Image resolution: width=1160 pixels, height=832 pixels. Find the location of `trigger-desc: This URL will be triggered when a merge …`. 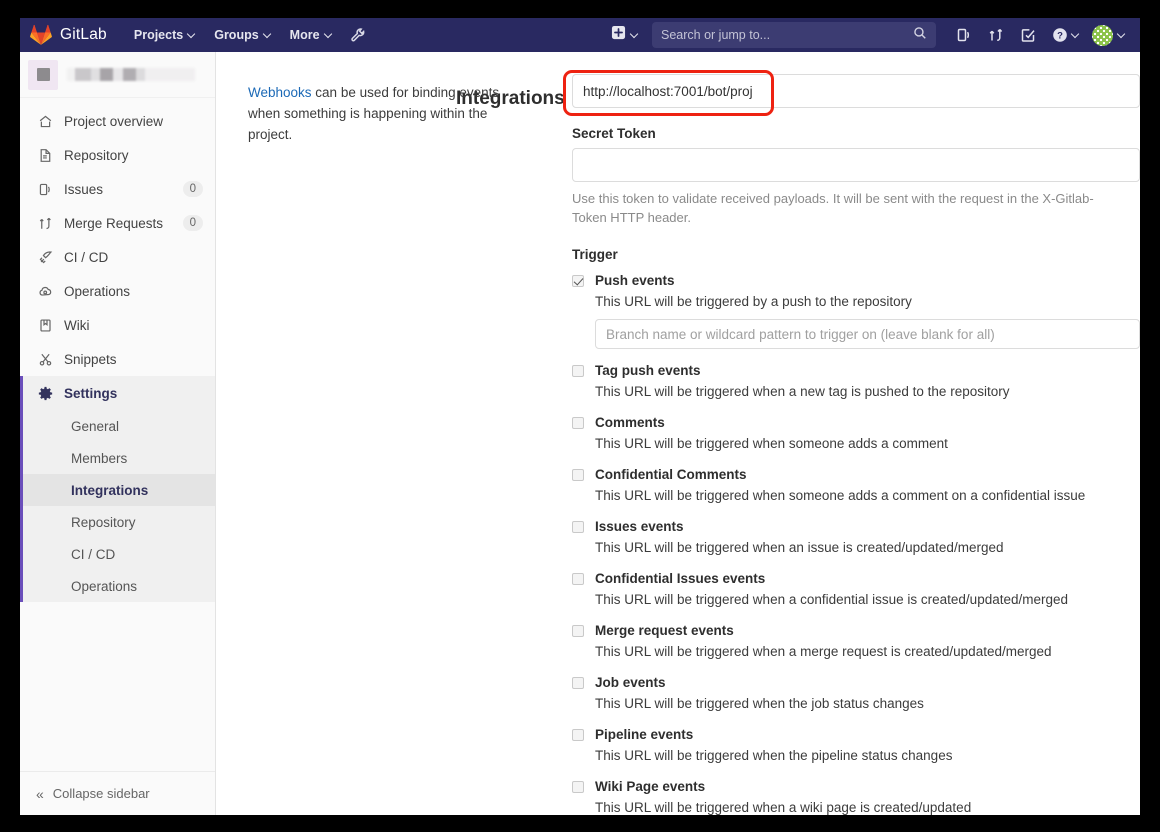

trigger-desc: This URL will be triggered when a merge … is located at coordinates (823, 651).